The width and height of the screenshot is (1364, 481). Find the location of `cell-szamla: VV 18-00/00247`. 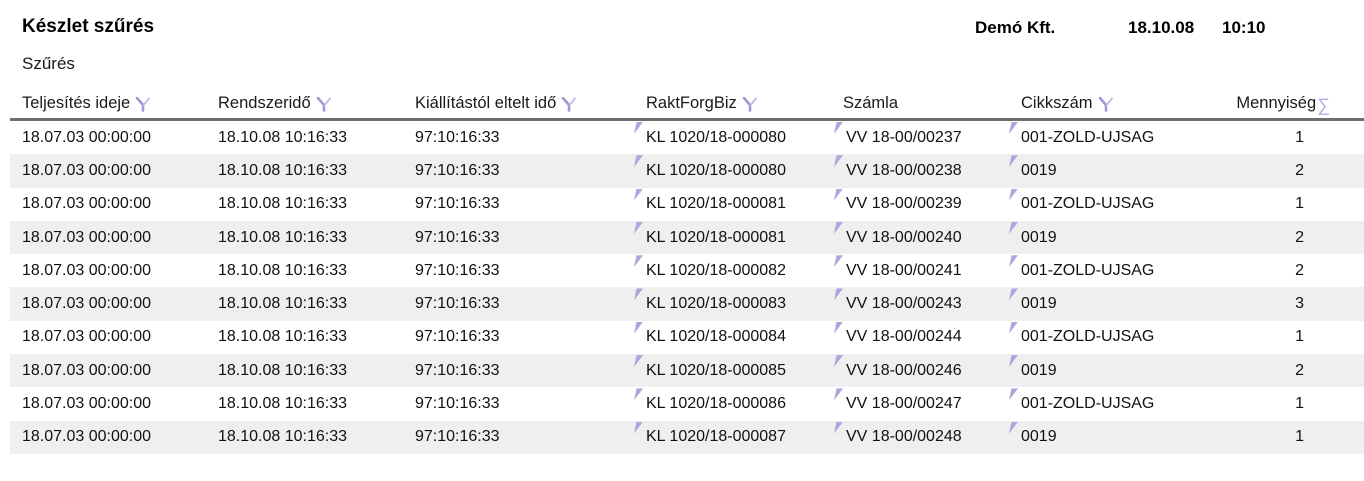

cell-szamla: VV 18-00/00247 is located at coordinates (917, 403).